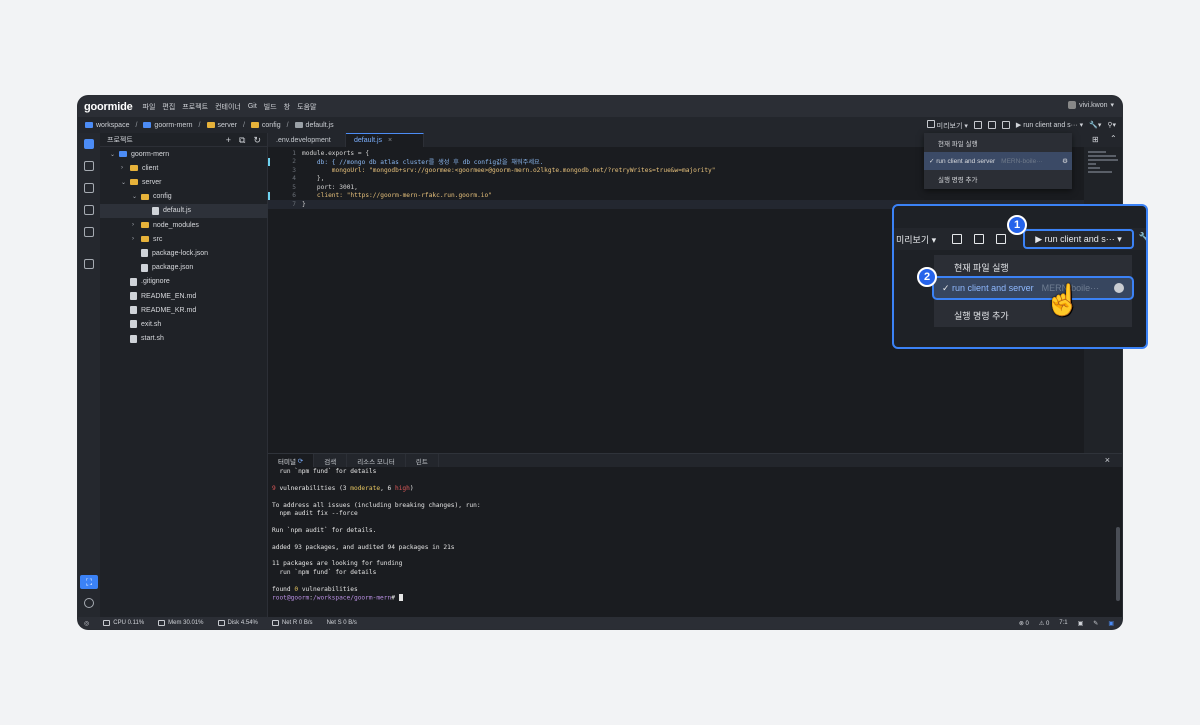 Image resolution: width=1200 pixels, height=725 pixels. What do you see at coordinates (242, 140) in the screenshot?
I see `collapse-icon: ⧉` at bounding box center [242, 140].